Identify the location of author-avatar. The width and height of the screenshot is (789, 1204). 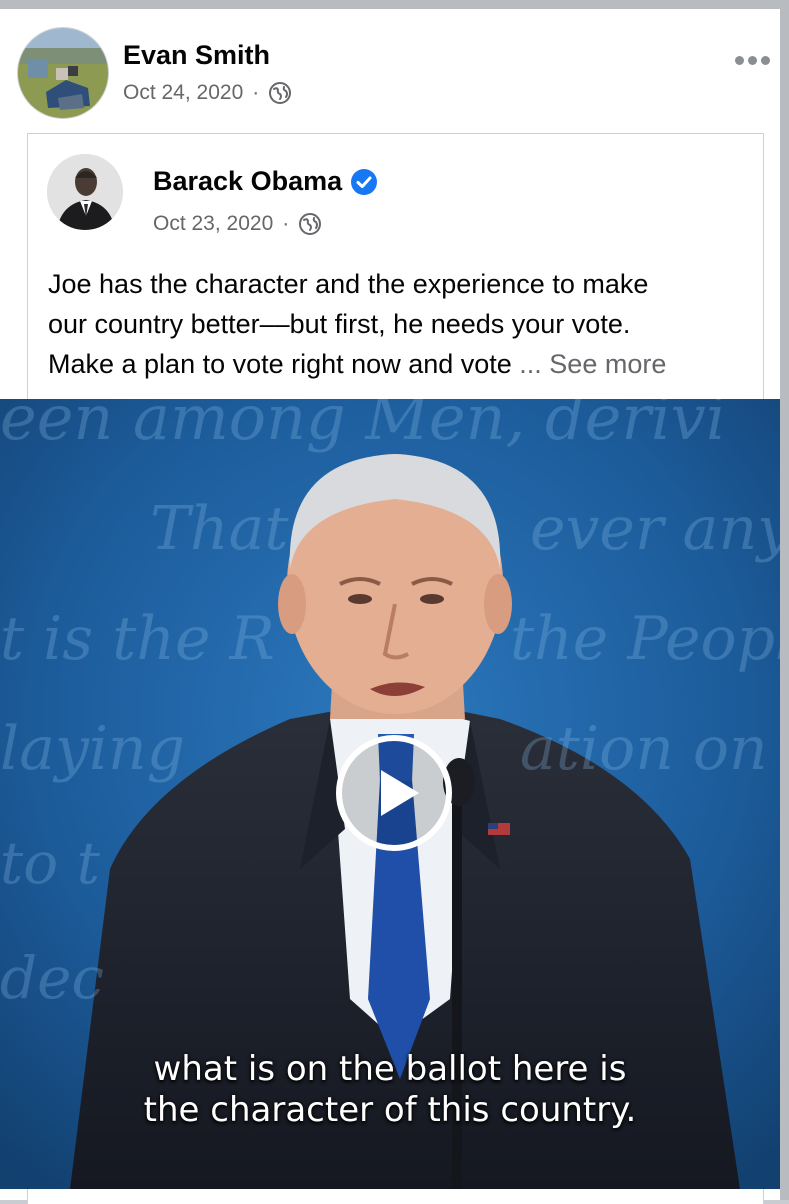
(85, 192).